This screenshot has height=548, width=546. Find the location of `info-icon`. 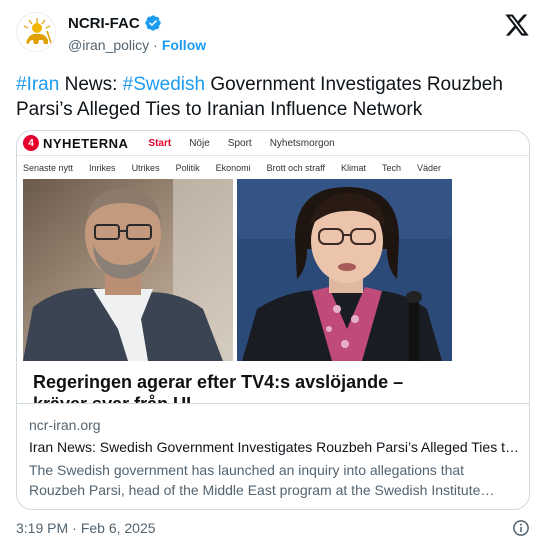

info-icon is located at coordinates (521, 528).